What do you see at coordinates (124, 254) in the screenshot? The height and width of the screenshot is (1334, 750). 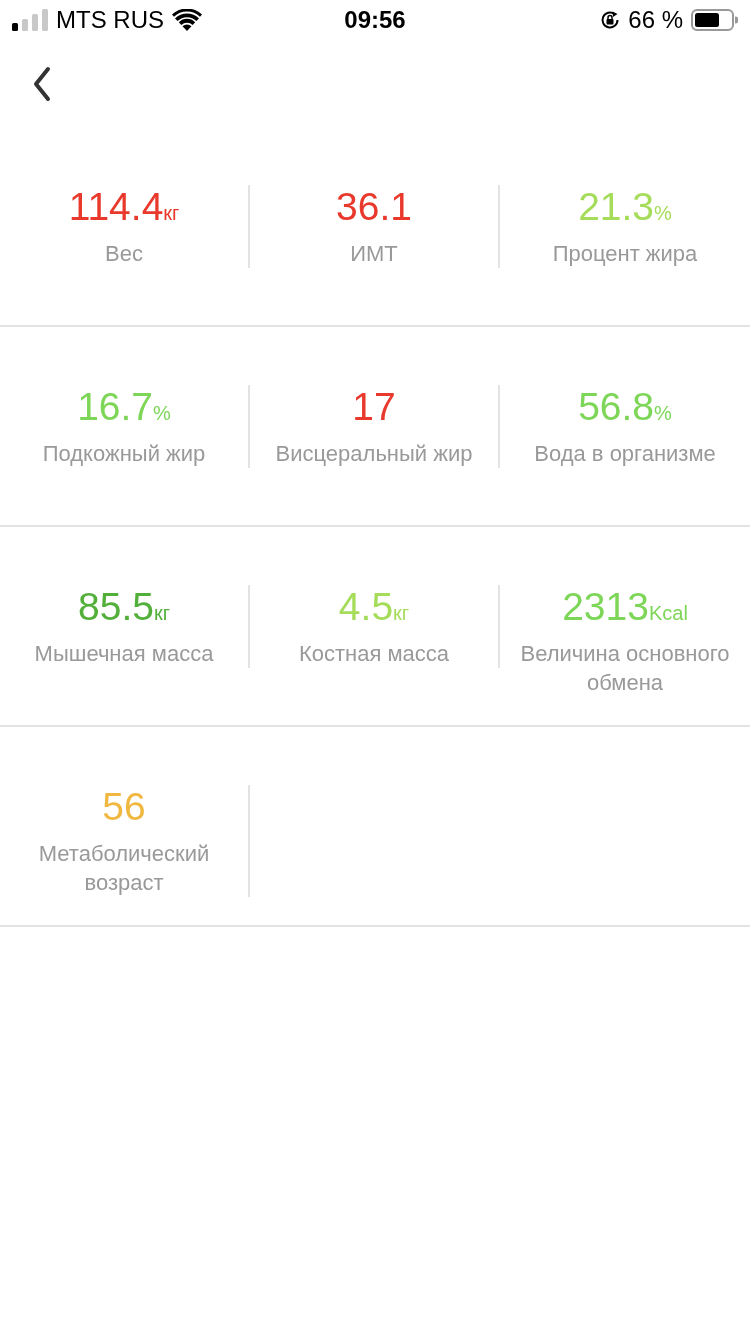 I see `metric-label: Вес` at bounding box center [124, 254].